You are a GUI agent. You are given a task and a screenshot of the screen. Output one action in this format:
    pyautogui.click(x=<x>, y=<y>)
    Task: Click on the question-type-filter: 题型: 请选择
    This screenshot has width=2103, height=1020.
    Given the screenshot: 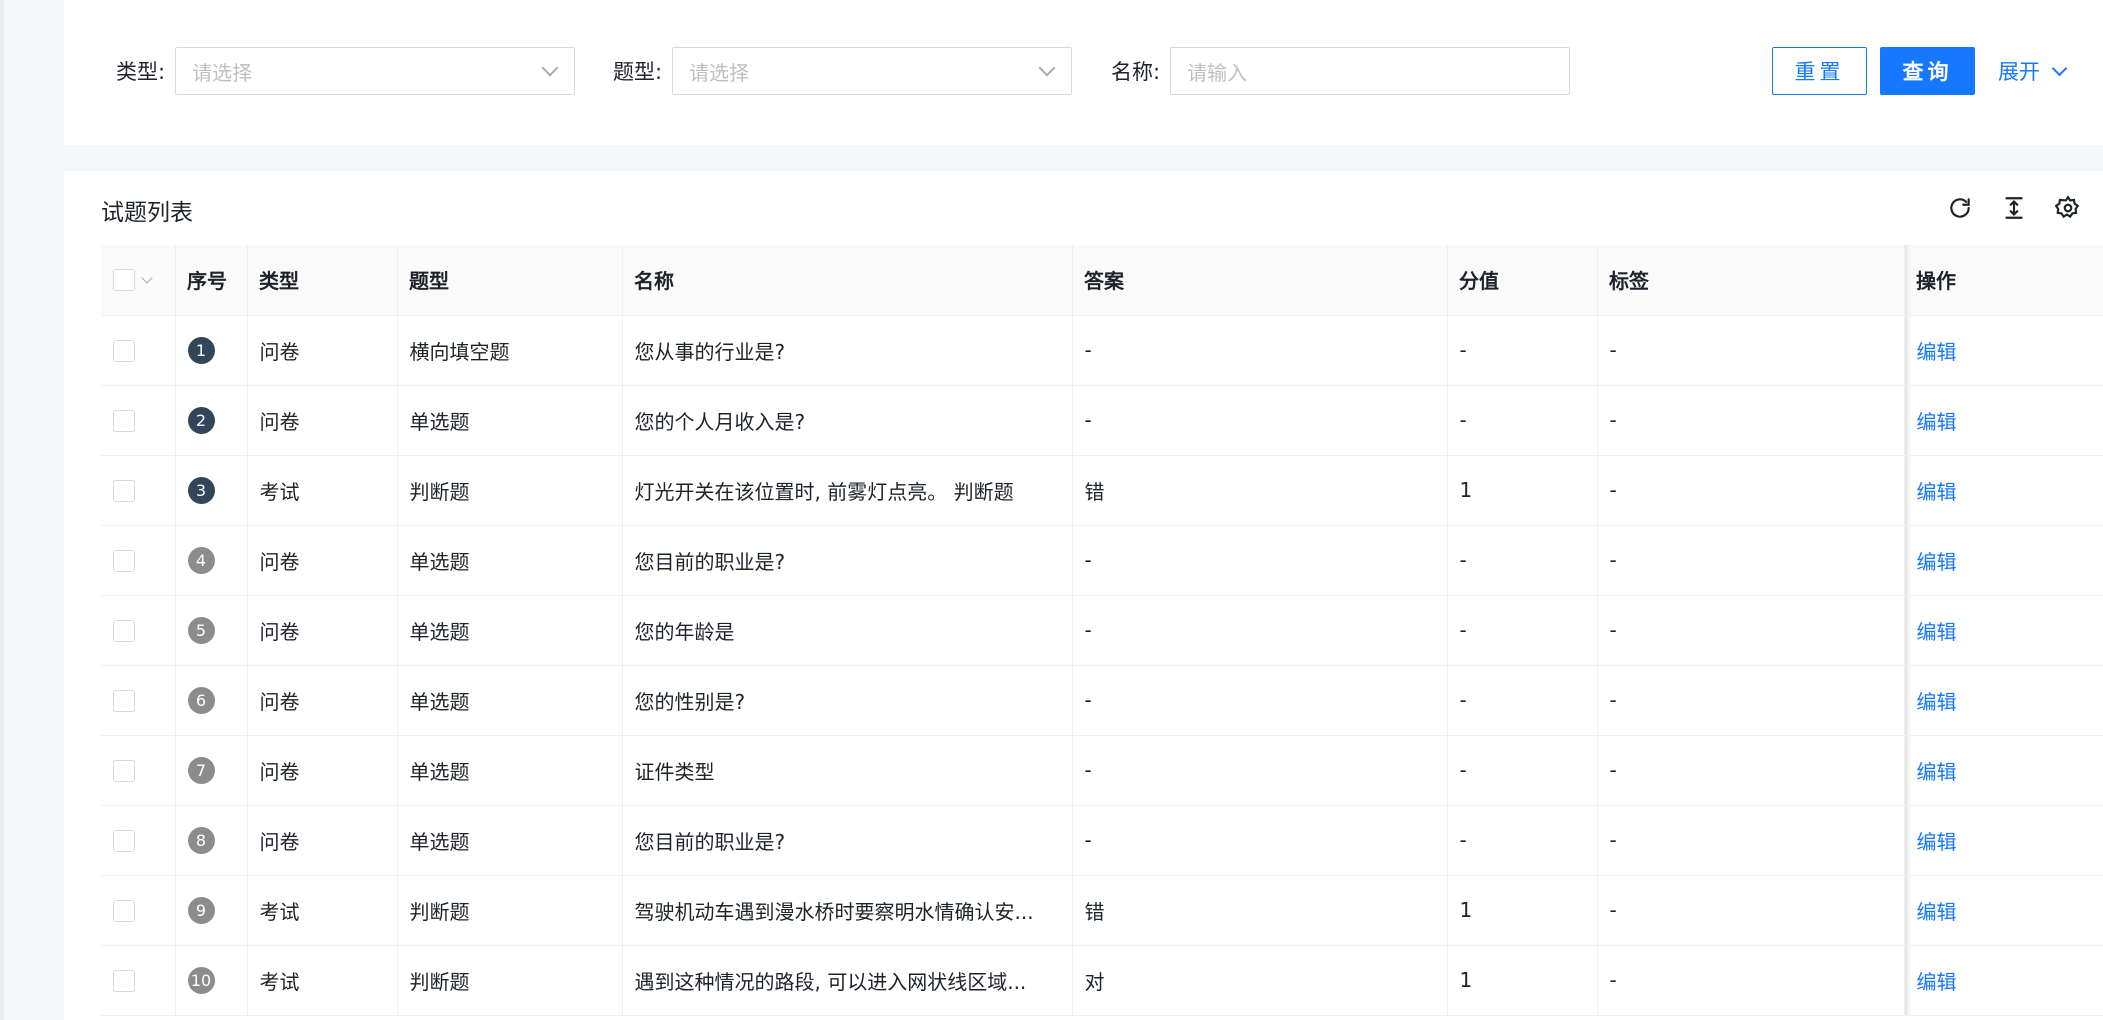 What is the action you would take?
    pyautogui.click(x=843, y=71)
    